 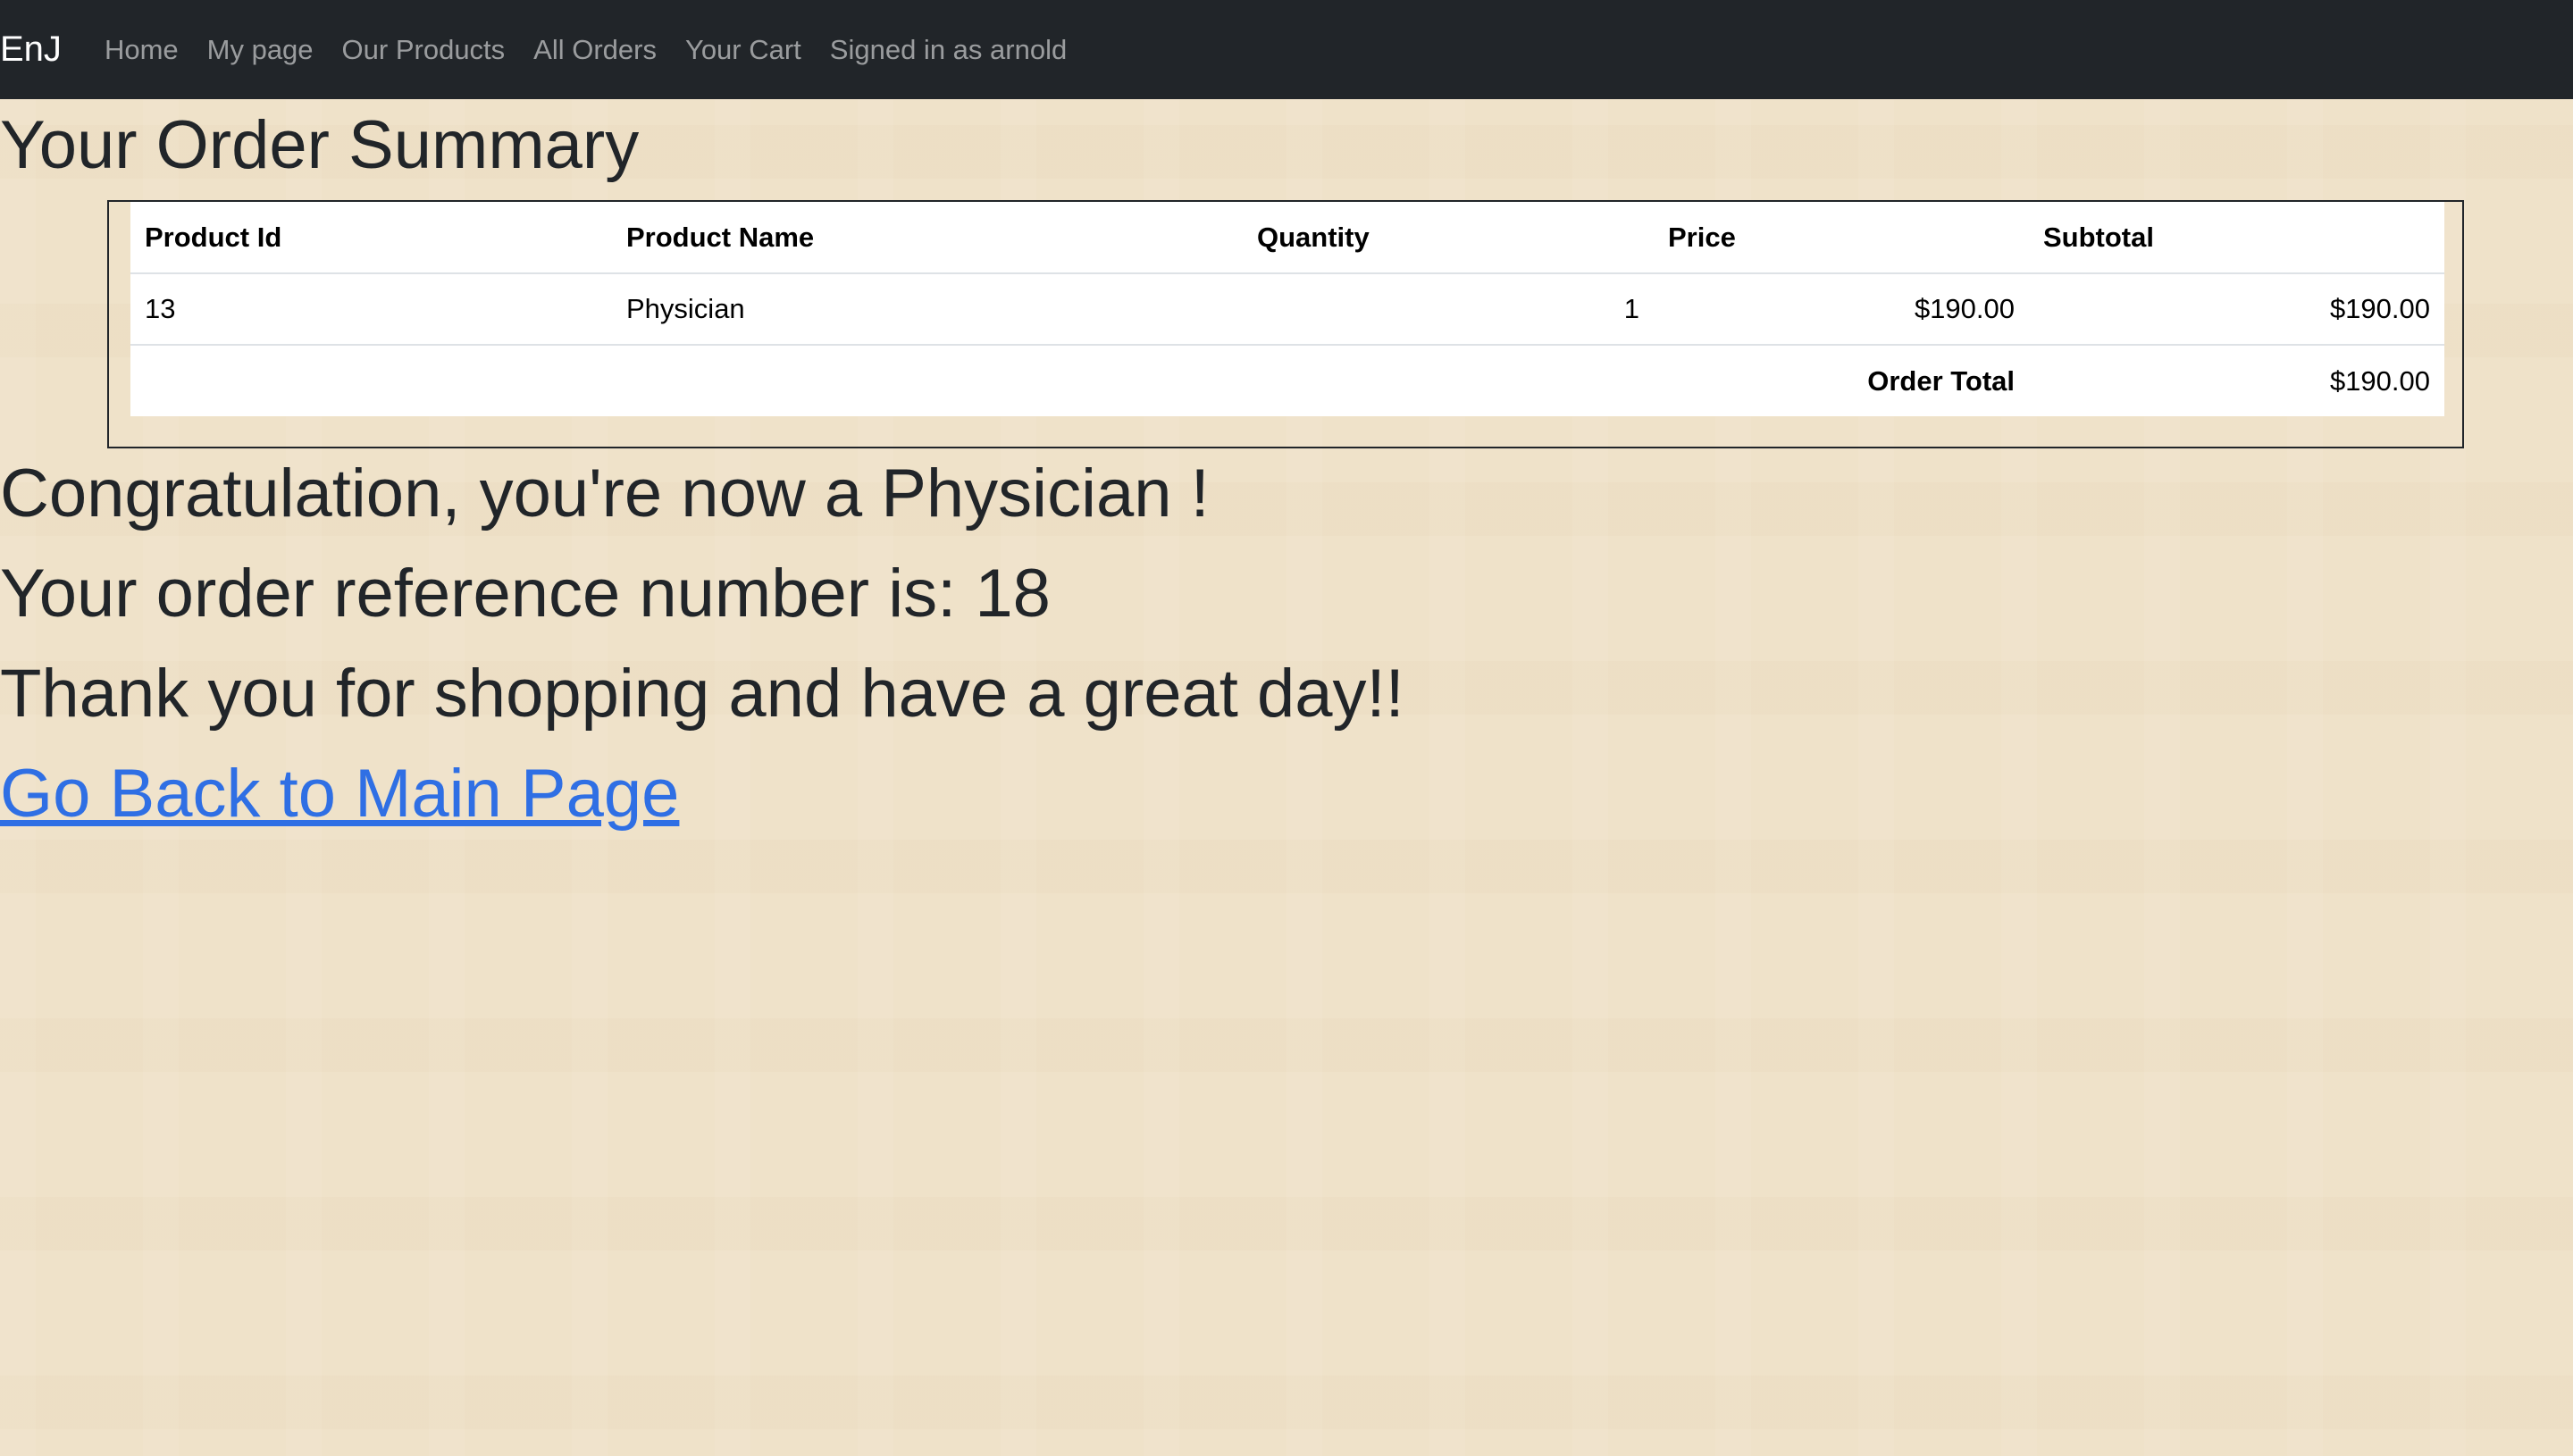 What do you see at coordinates (605, 493) in the screenshot?
I see `congratulation-message: Congratulation, you're now a Physician !` at bounding box center [605, 493].